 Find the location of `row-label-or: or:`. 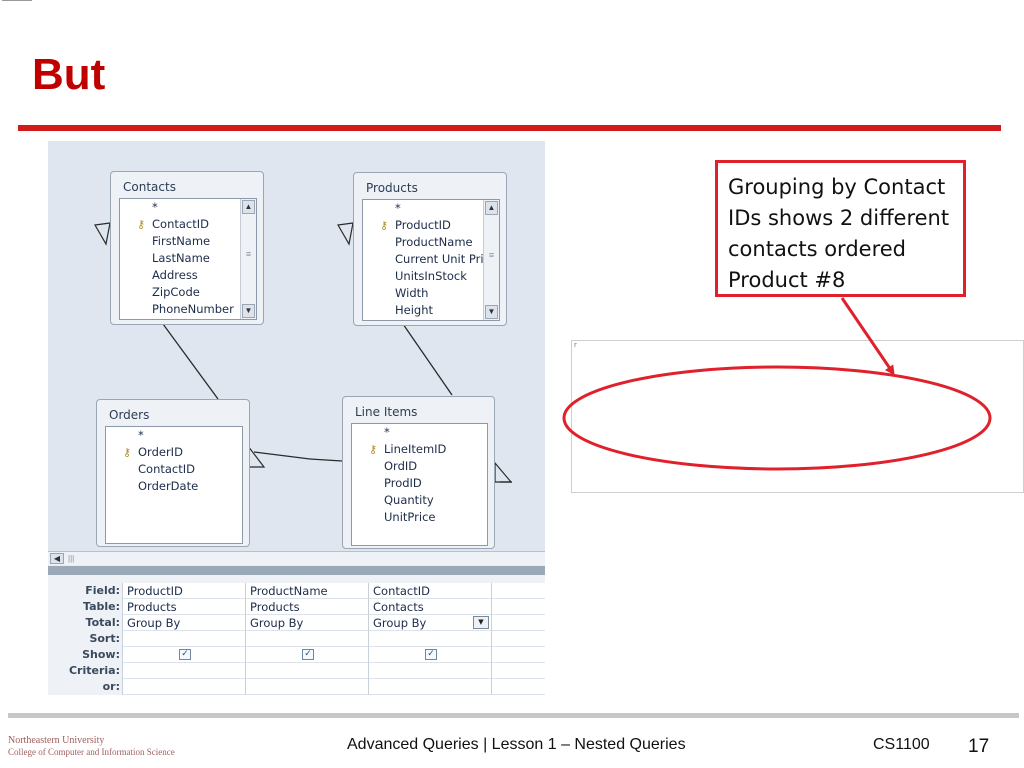

row-label-or: or: is located at coordinates (111, 686).